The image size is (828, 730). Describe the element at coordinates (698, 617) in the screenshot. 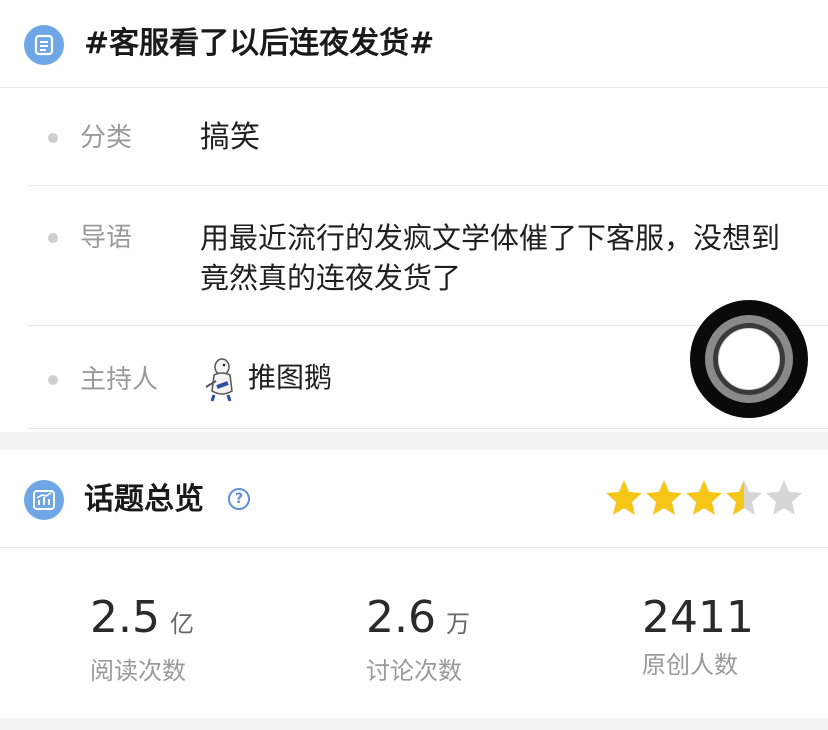

I see `stat-number: 2411` at that location.